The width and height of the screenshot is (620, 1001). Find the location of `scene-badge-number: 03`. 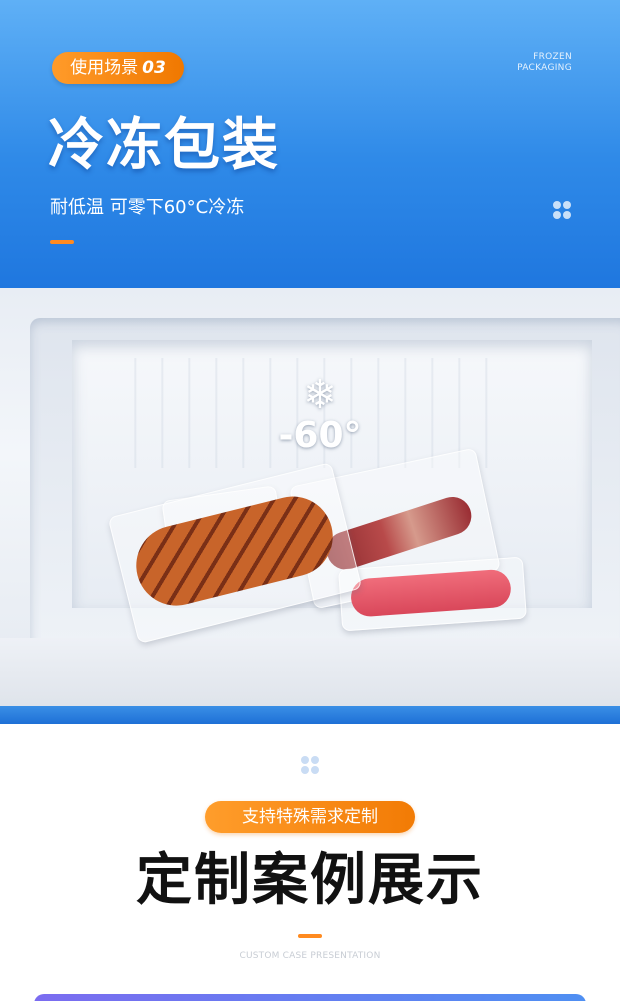

scene-badge-number: 03 is located at coordinates (154, 68).